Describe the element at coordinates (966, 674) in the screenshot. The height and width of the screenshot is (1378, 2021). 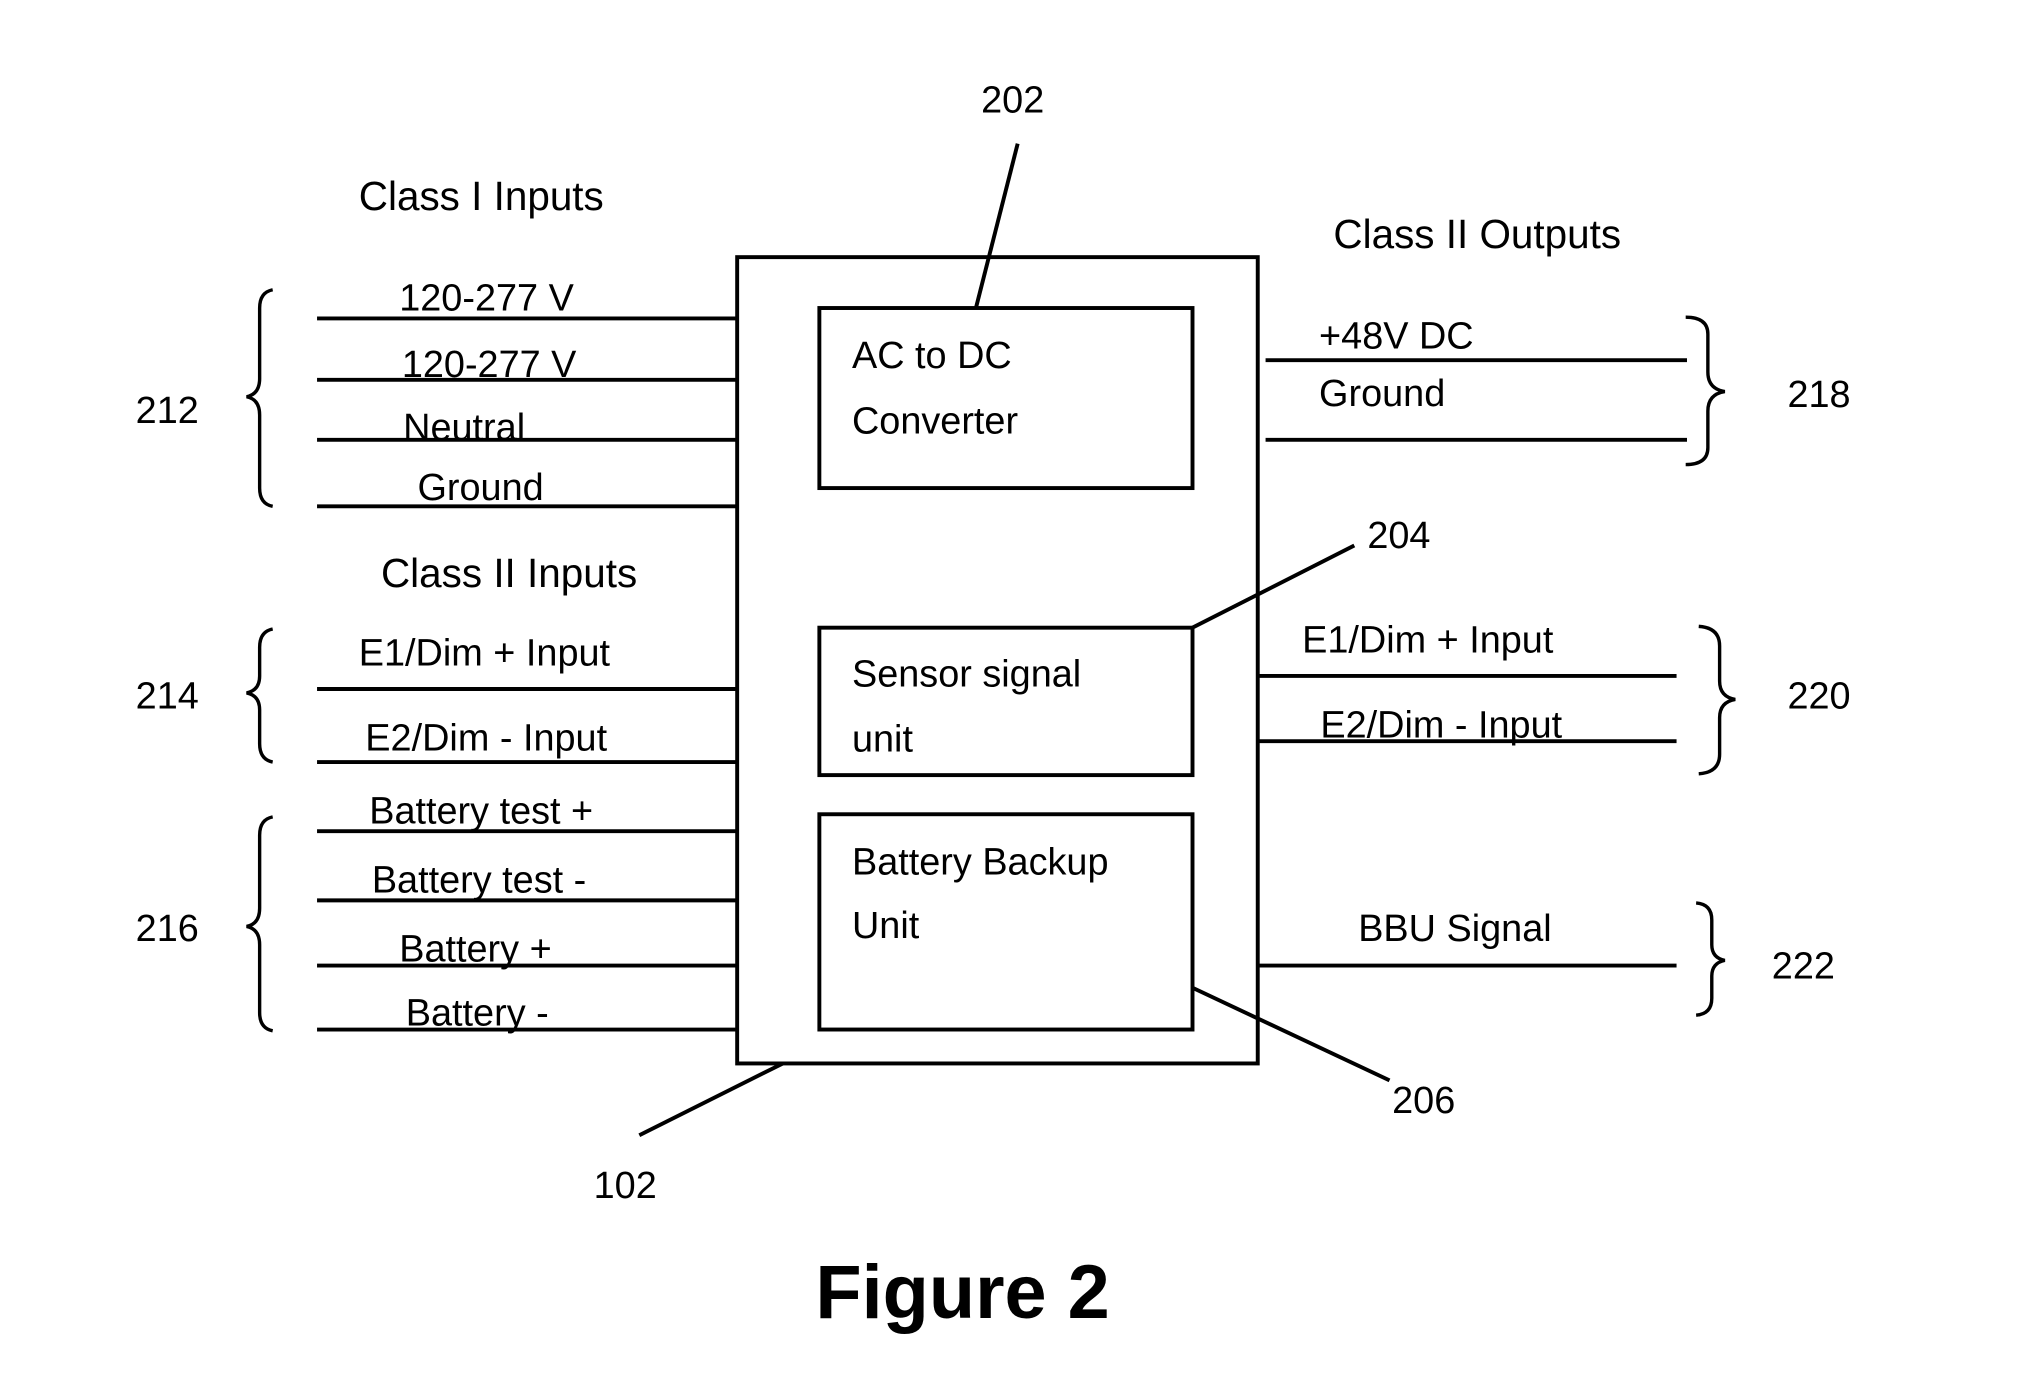
I see `sensor-label-line1: Sensor signal` at that location.